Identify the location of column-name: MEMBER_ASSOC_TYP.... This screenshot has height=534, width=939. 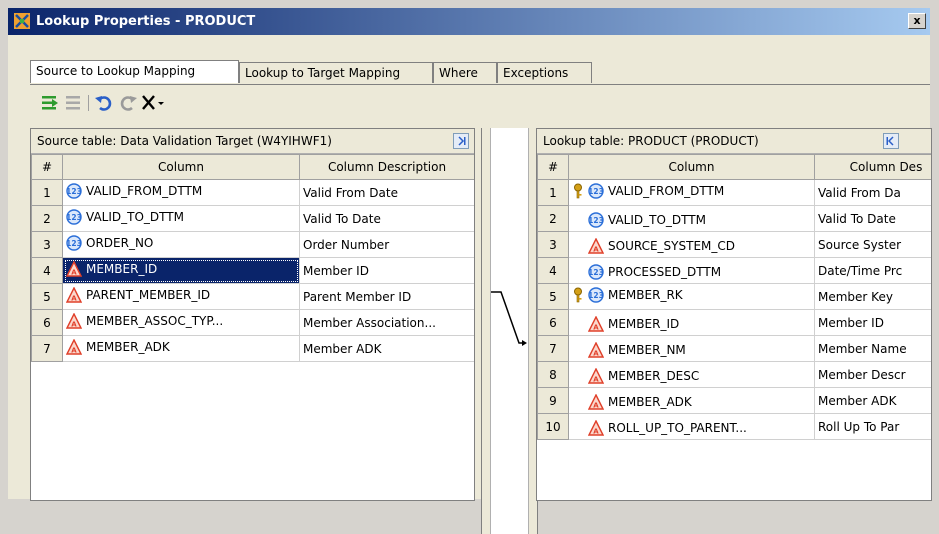
(155, 321).